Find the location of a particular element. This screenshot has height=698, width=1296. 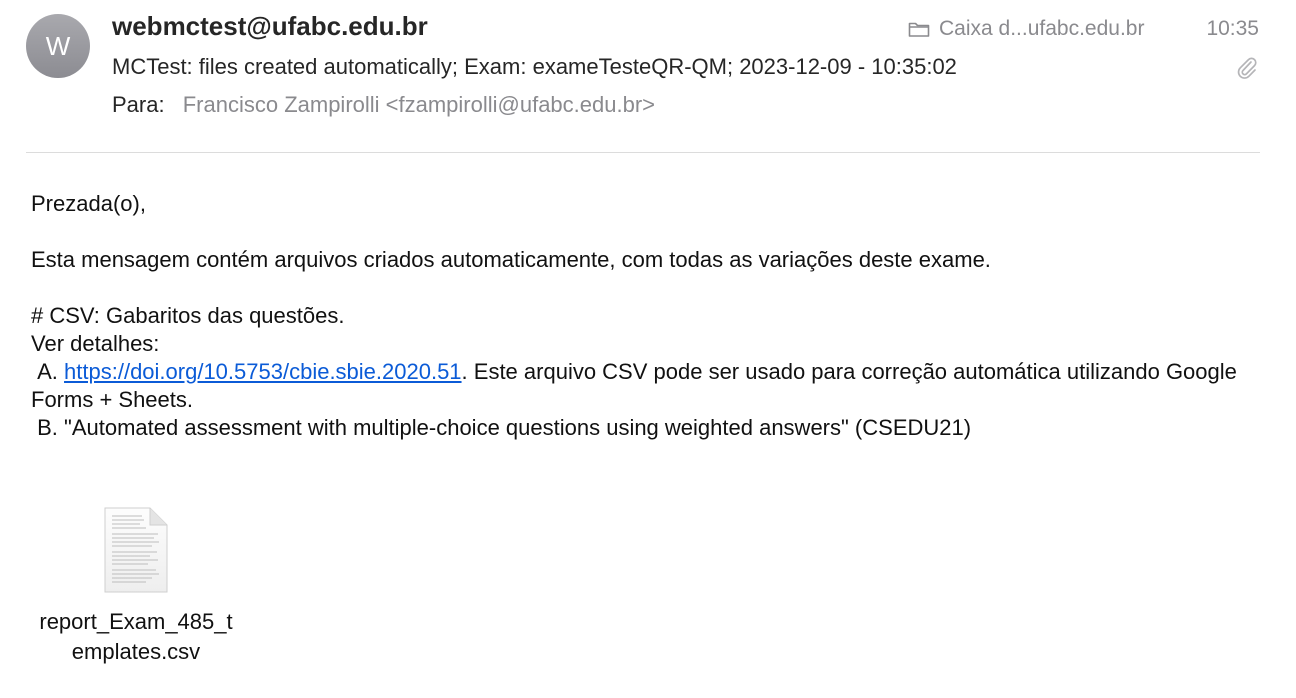

attachment-filename: report_Exam_485_templates.csv is located at coordinates (136, 636).